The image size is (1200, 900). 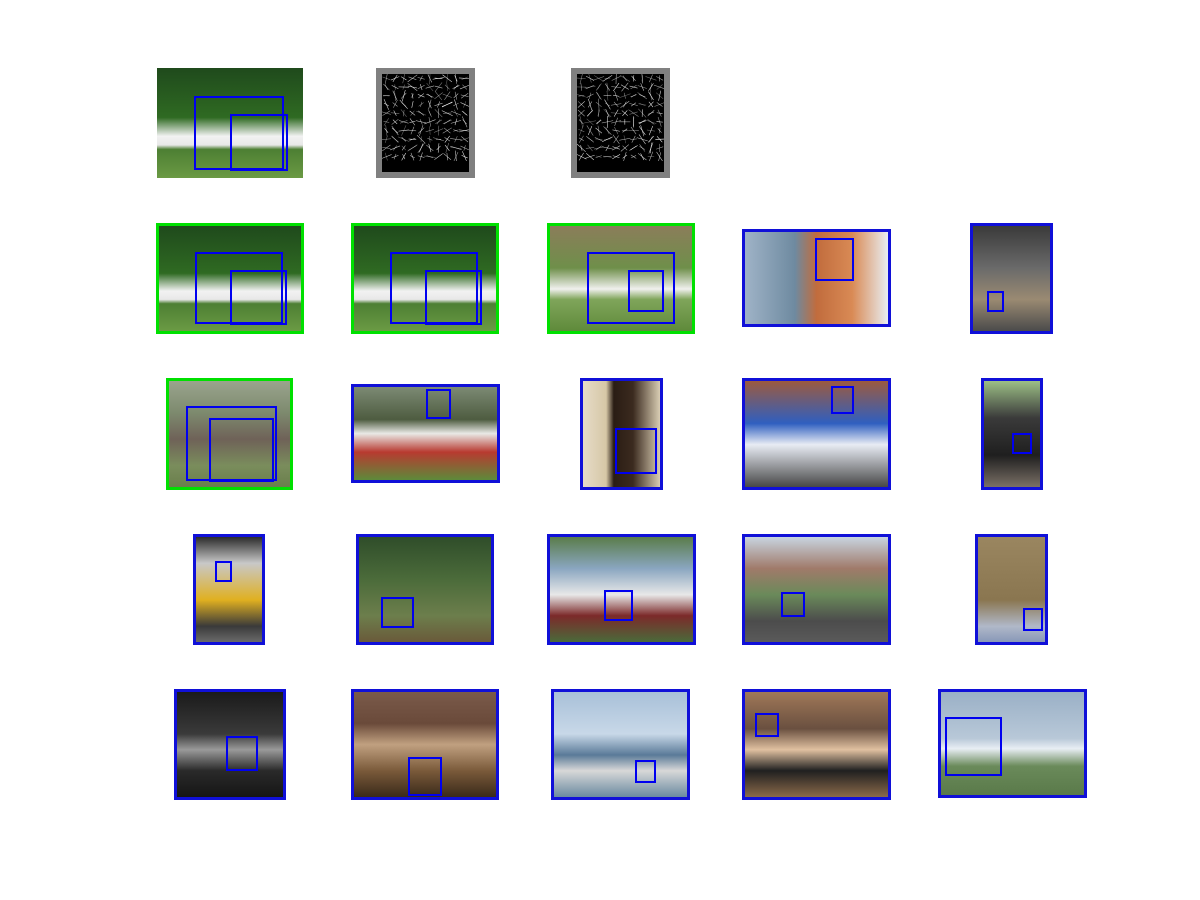 What do you see at coordinates (425, 117) in the screenshot?
I see `hog-visualization` at bounding box center [425, 117].